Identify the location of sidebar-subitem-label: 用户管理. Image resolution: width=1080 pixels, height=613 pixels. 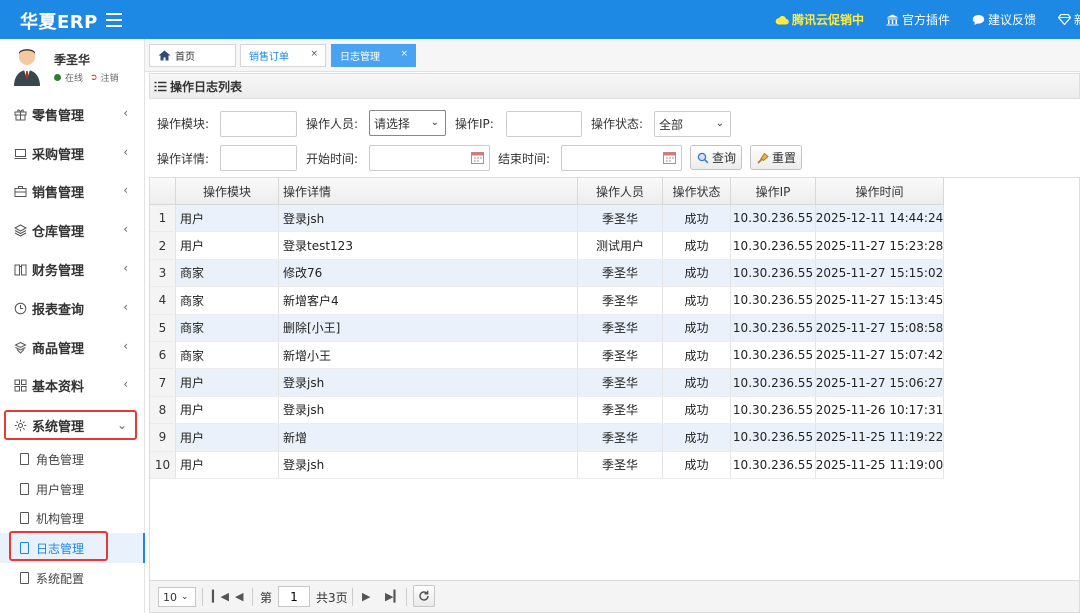
(60, 489).